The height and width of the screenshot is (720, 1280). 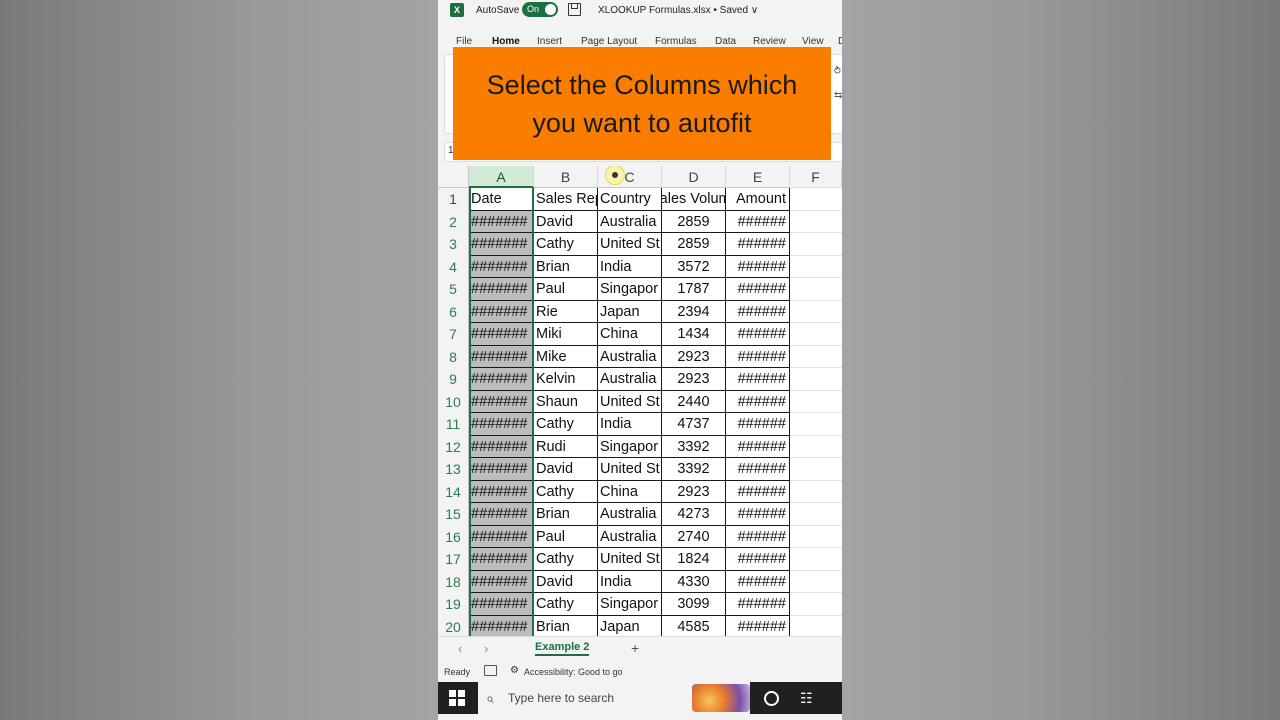 What do you see at coordinates (562, 648) in the screenshot?
I see `sheet-tab-example-2: Example 2` at bounding box center [562, 648].